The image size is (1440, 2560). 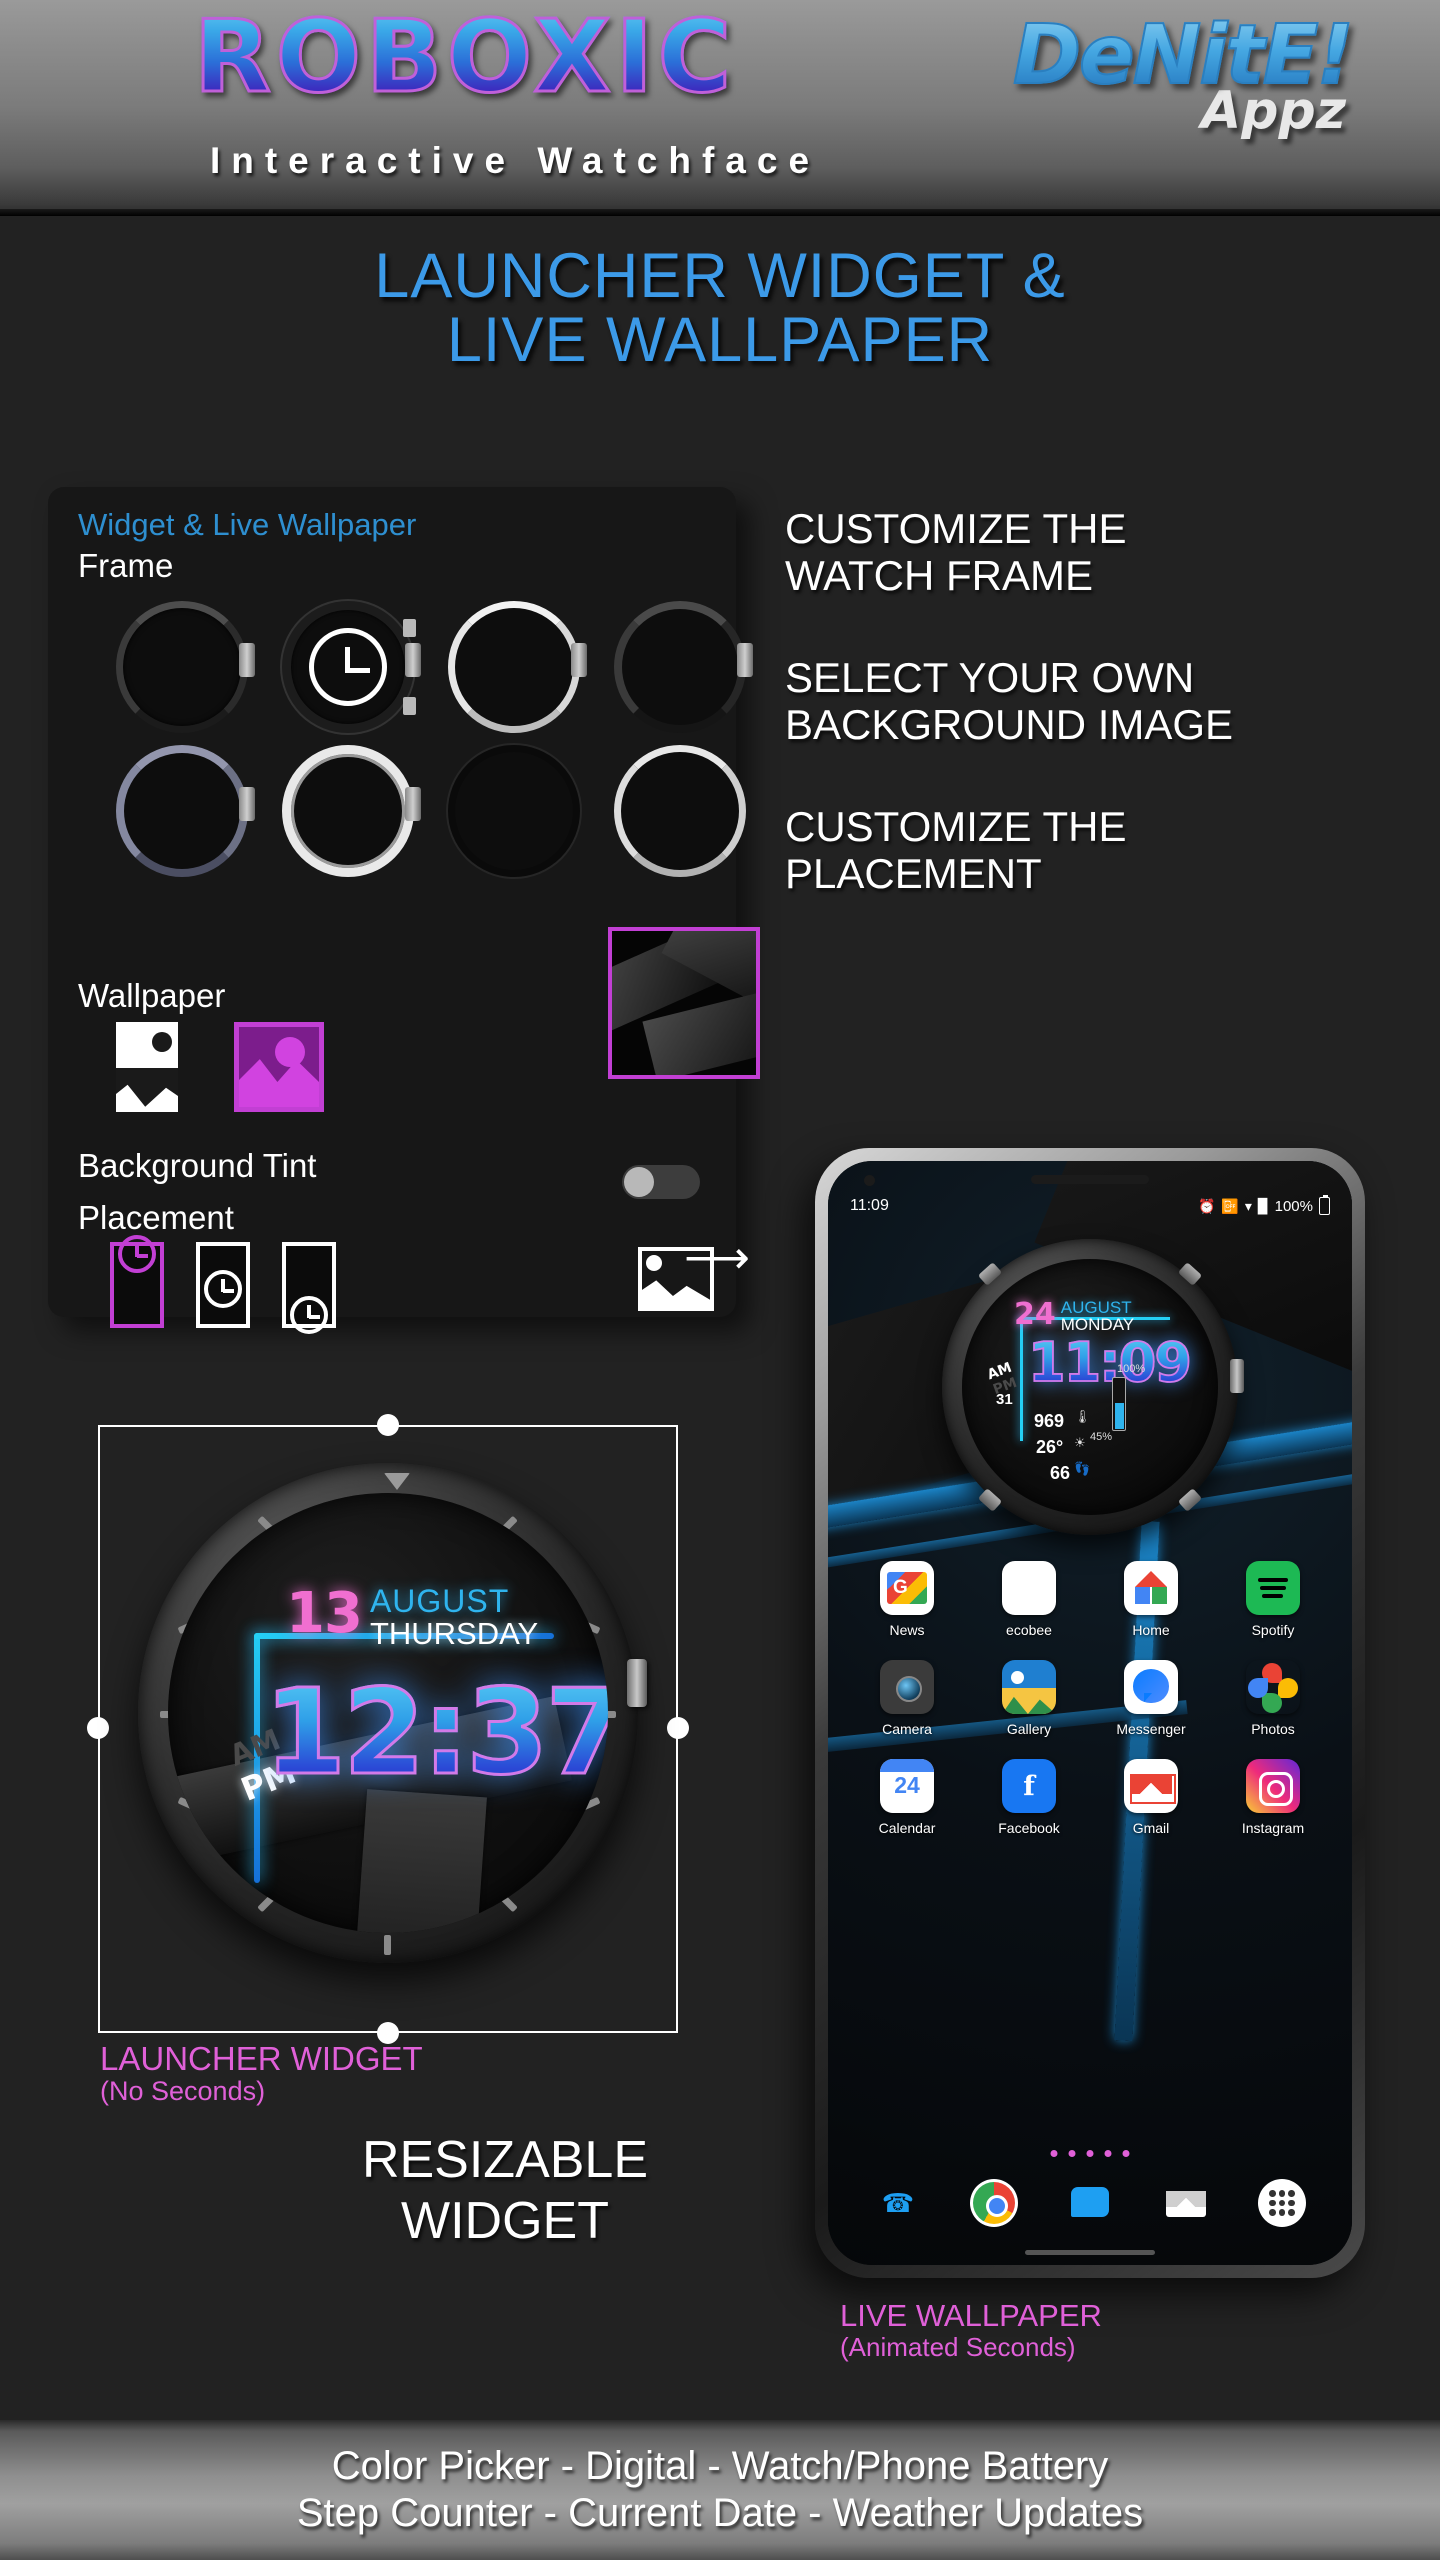 I want to click on launcher-widget-caption: LAUNCHER WIDGET (No Seconds), so click(x=261, y=2073).